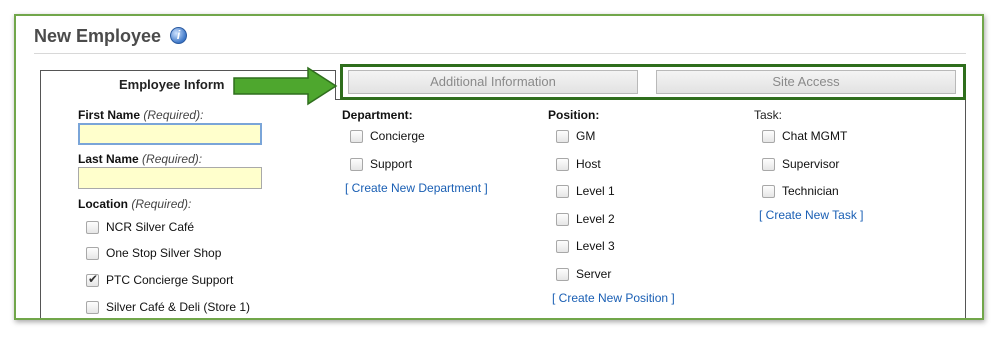 Image resolution: width=1000 pixels, height=340 pixels. What do you see at coordinates (815, 136) in the screenshot?
I see `task-option-label: Chat MGMT` at bounding box center [815, 136].